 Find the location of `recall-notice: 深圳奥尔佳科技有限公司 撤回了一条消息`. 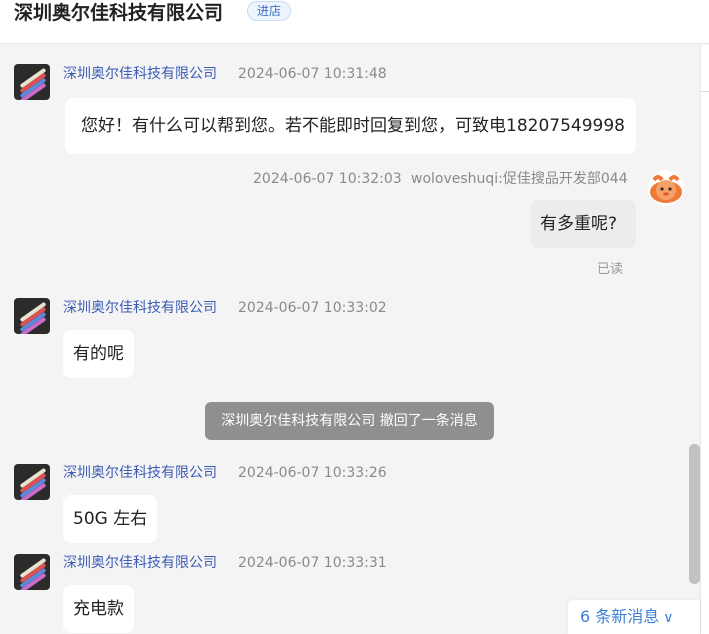

recall-notice: 深圳奥尔佳科技有限公司 撤回了一条消息 is located at coordinates (349, 421).